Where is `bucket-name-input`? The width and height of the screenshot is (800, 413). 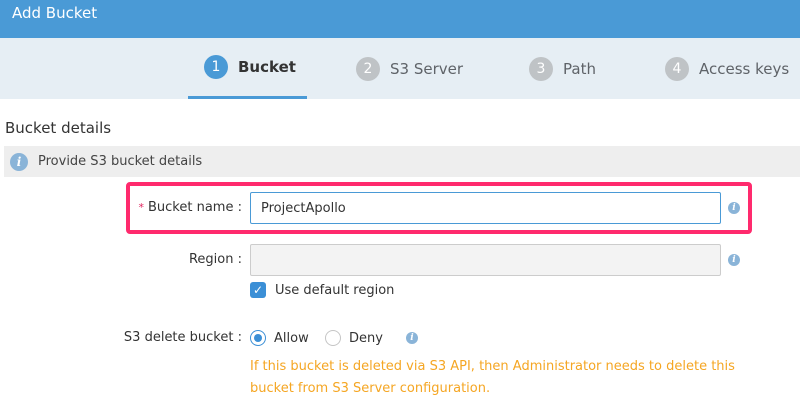 bucket-name-input is located at coordinates (485, 208).